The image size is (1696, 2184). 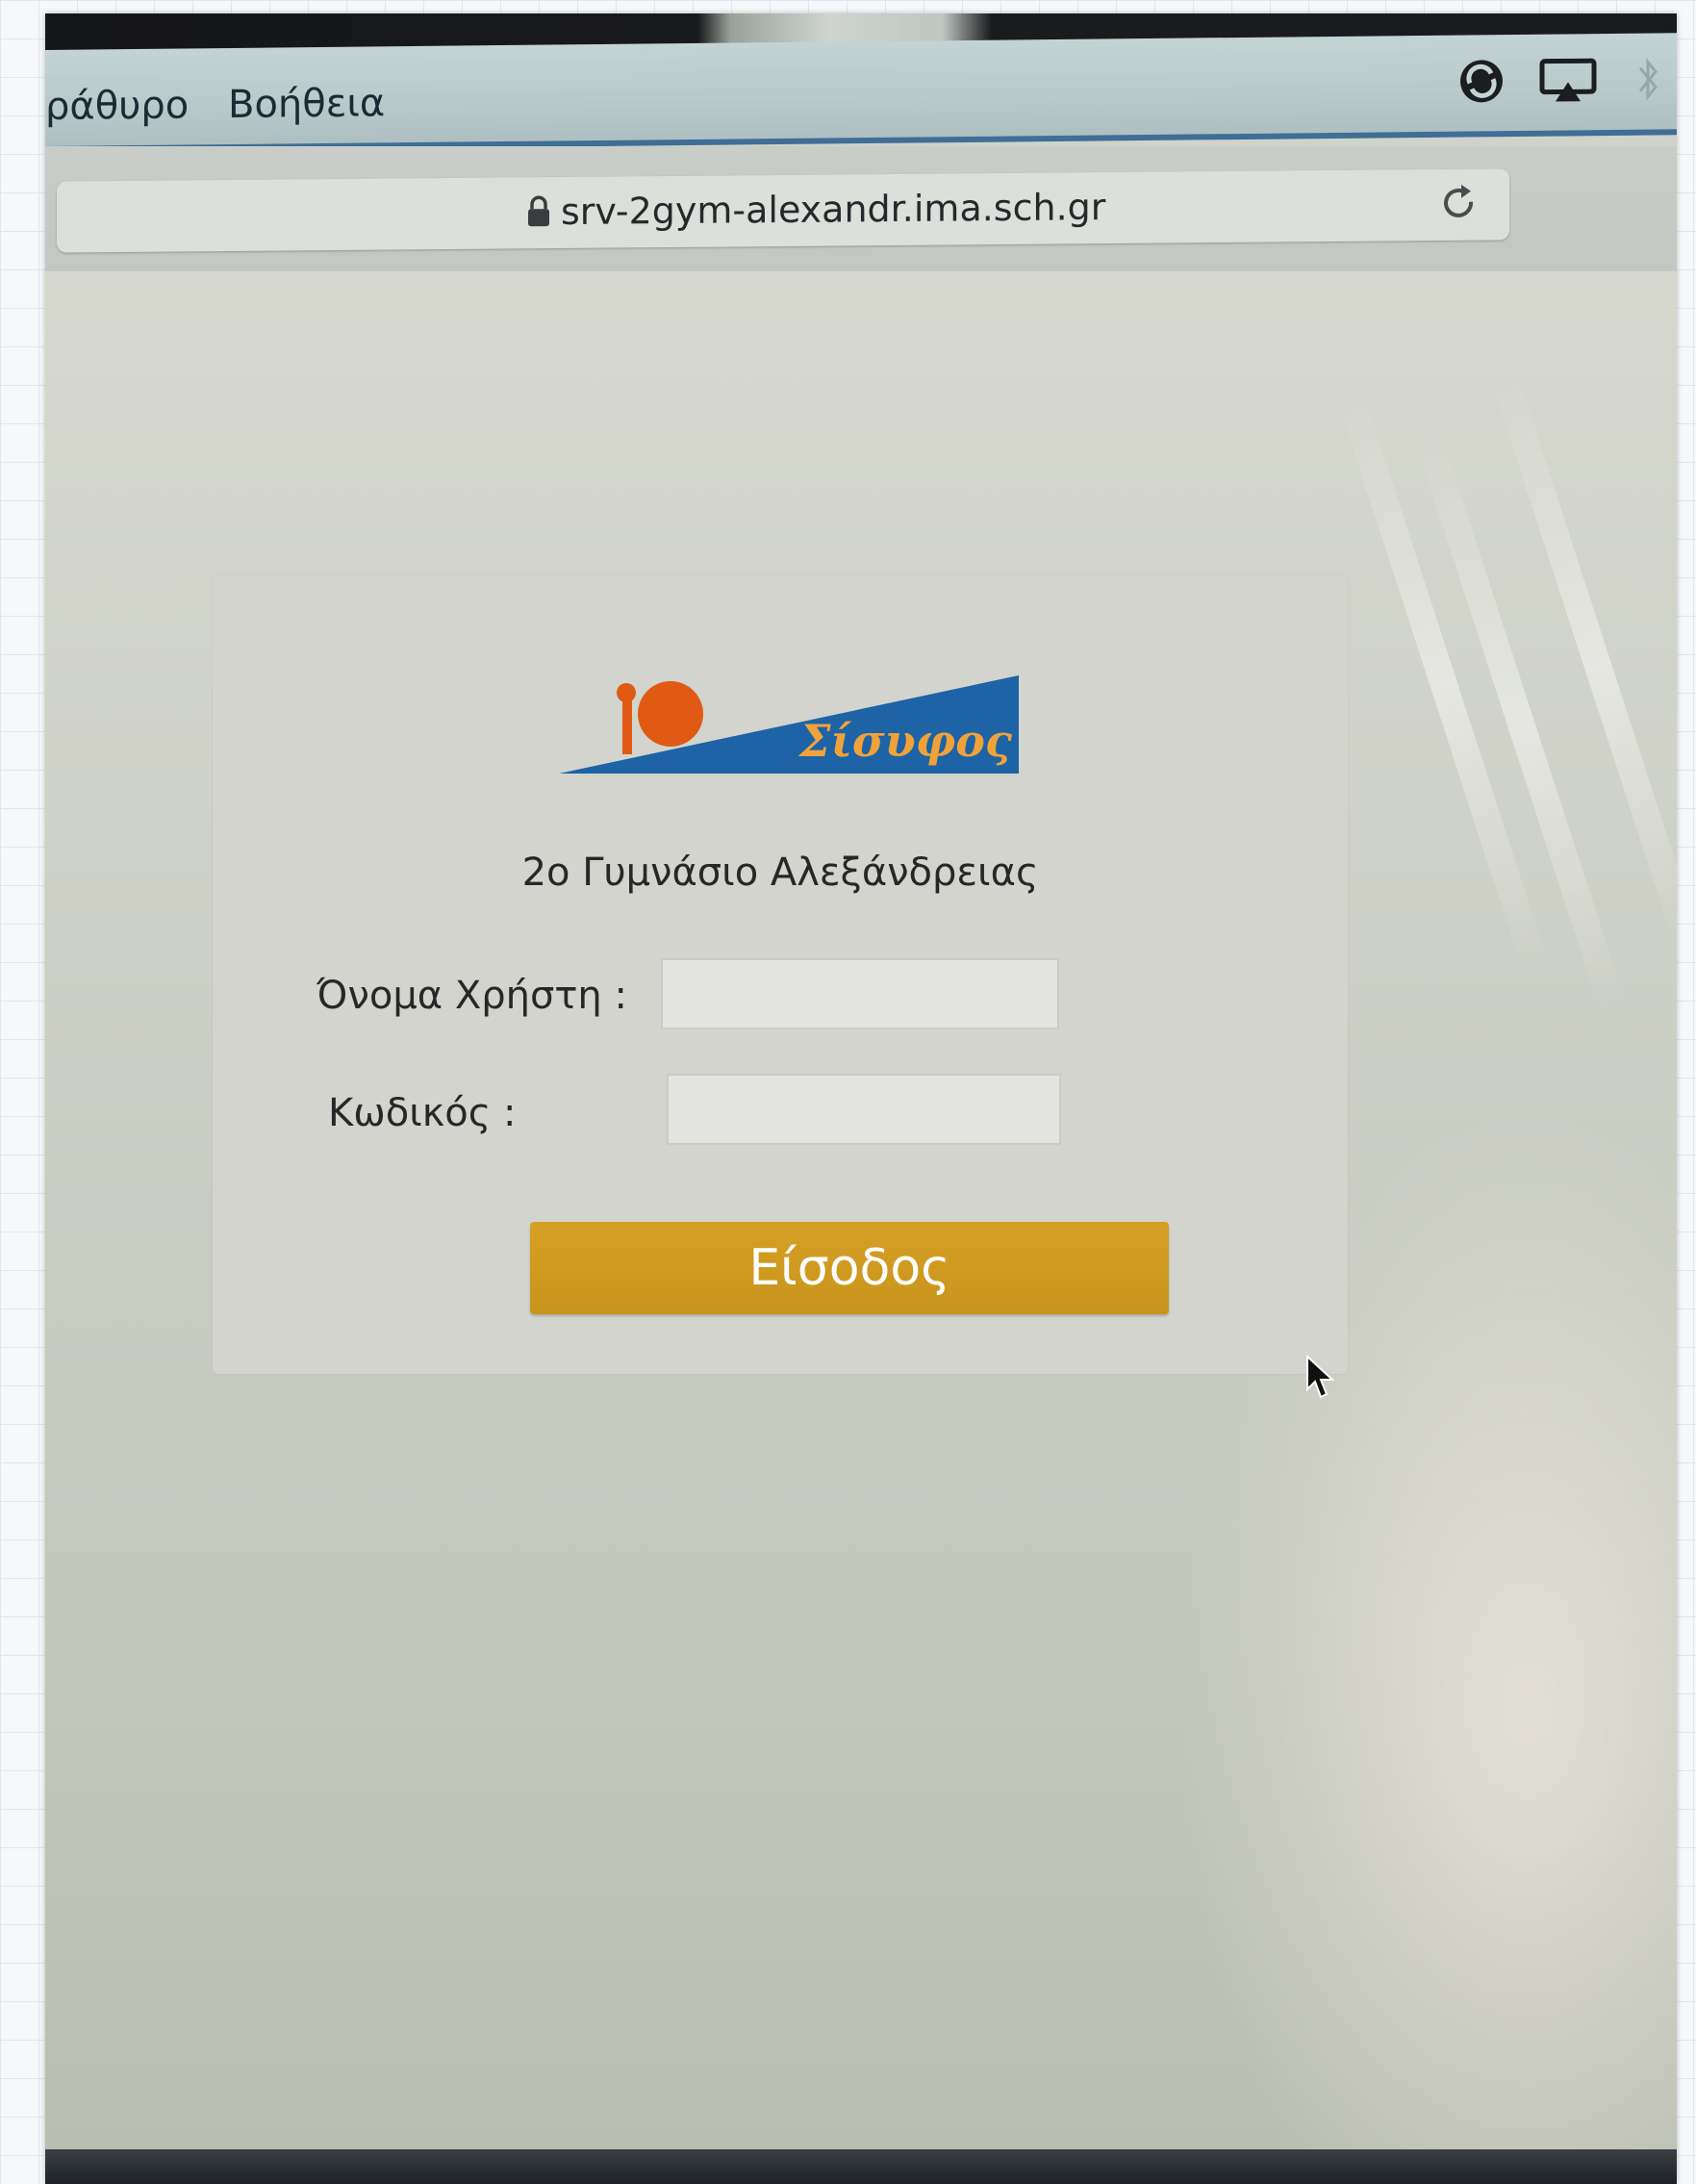 I want to click on school-name: 2ο Γυμνάσιο Αλεξάνδρειας, so click(x=780, y=873).